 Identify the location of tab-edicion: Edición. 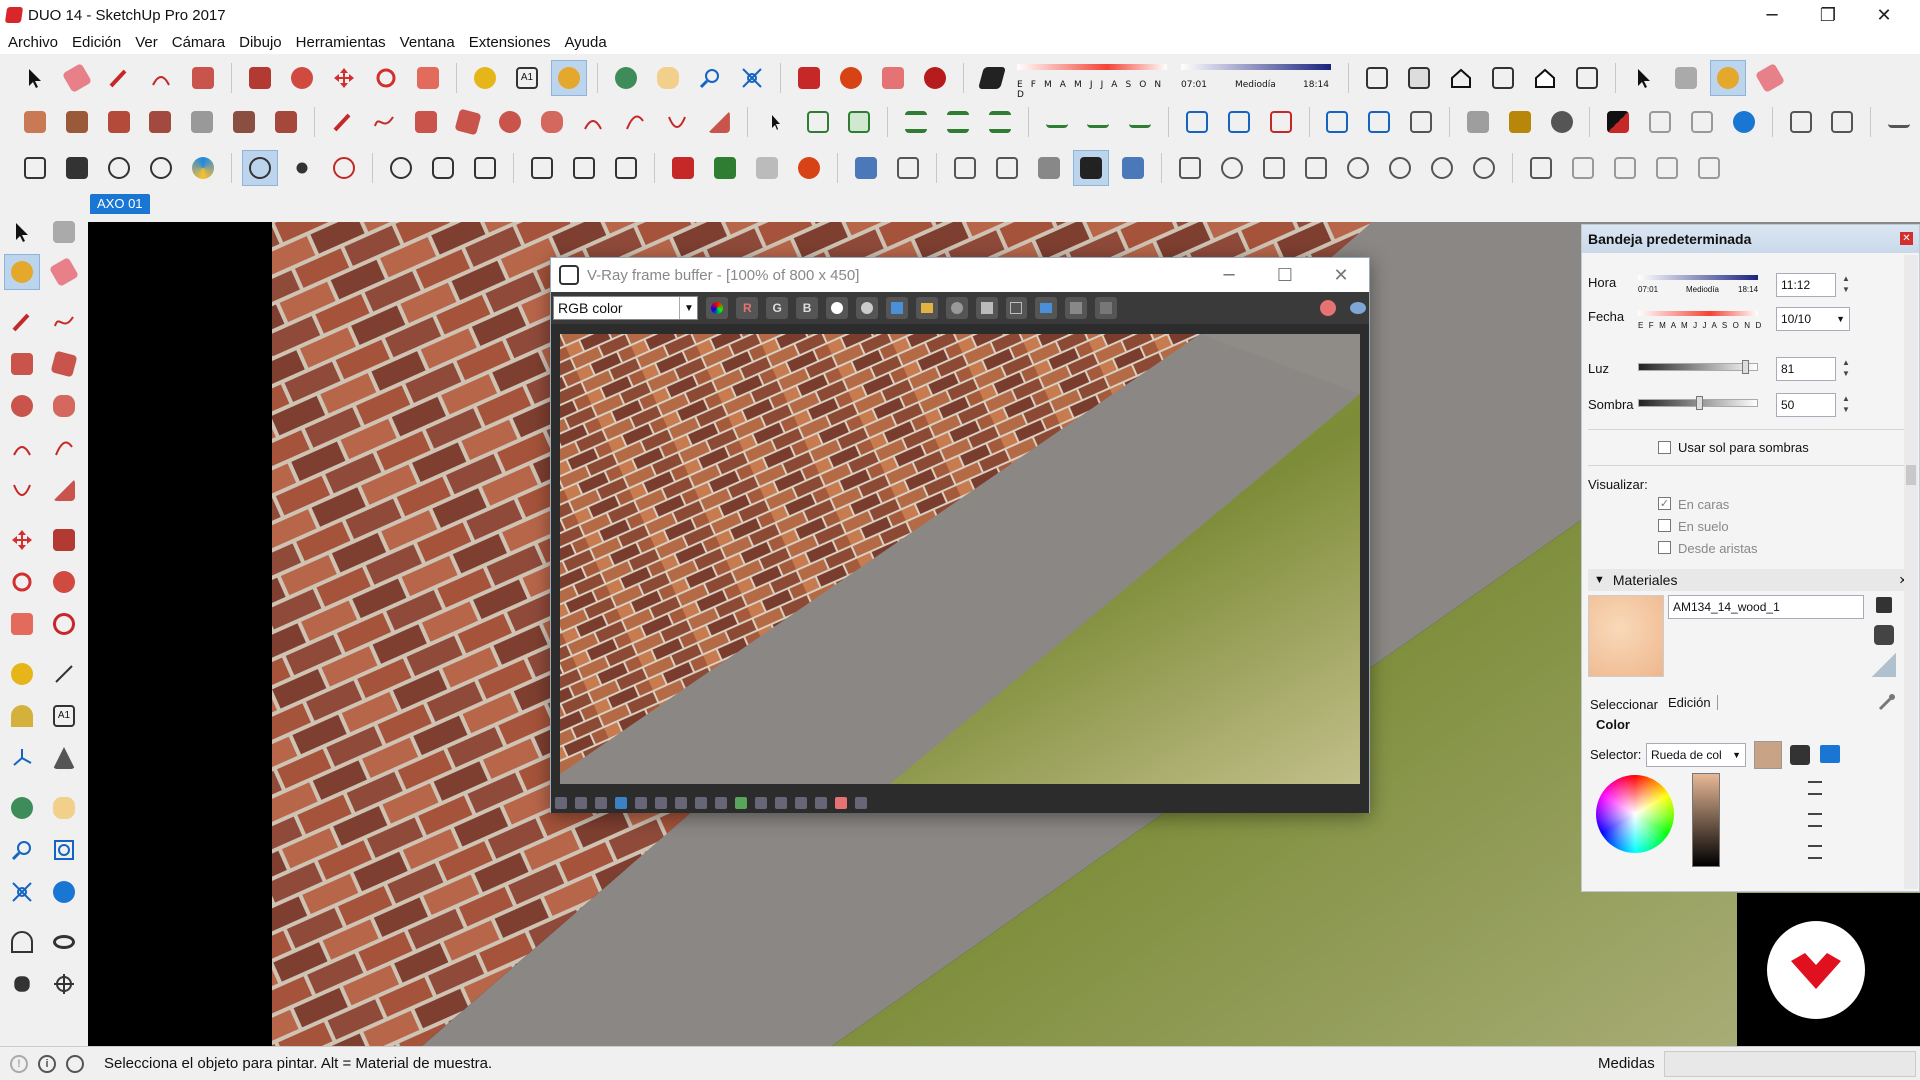
(1693, 702).